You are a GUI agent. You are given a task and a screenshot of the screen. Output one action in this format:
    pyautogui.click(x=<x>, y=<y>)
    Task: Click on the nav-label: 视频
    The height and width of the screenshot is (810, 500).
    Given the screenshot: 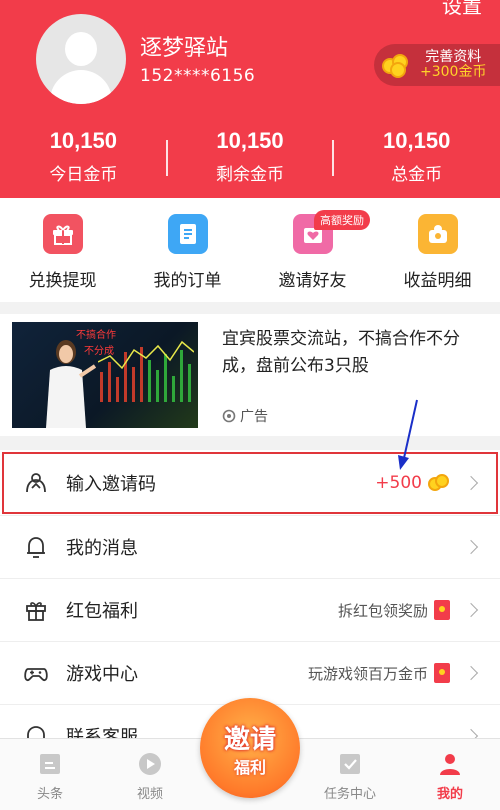 What is the action you would take?
    pyautogui.click(x=149, y=794)
    